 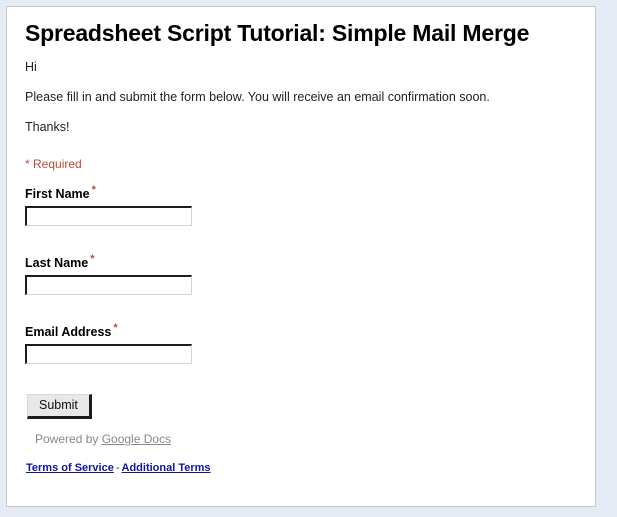 What do you see at coordinates (301, 274) in the screenshot?
I see `field-last-name: Last Name *` at bounding box center [301, 274].